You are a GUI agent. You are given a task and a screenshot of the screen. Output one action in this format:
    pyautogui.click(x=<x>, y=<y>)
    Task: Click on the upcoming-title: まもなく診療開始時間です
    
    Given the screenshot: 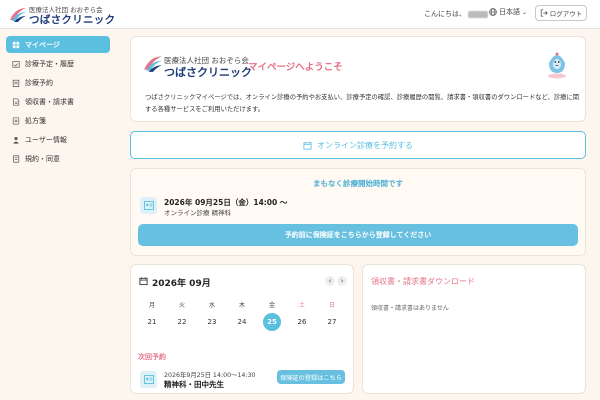 What is the action you would take?
    pyautogui.click(x=358, y=183)
    